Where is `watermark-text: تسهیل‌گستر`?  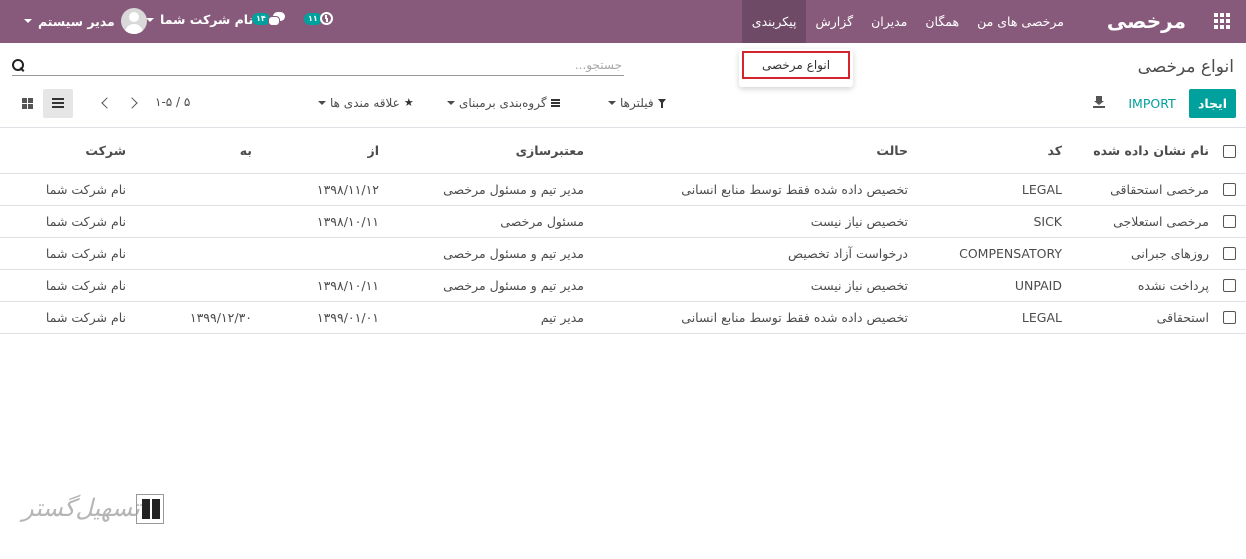
watermark-text: تسهیل‌گستر is located at coordinates (81, 508).